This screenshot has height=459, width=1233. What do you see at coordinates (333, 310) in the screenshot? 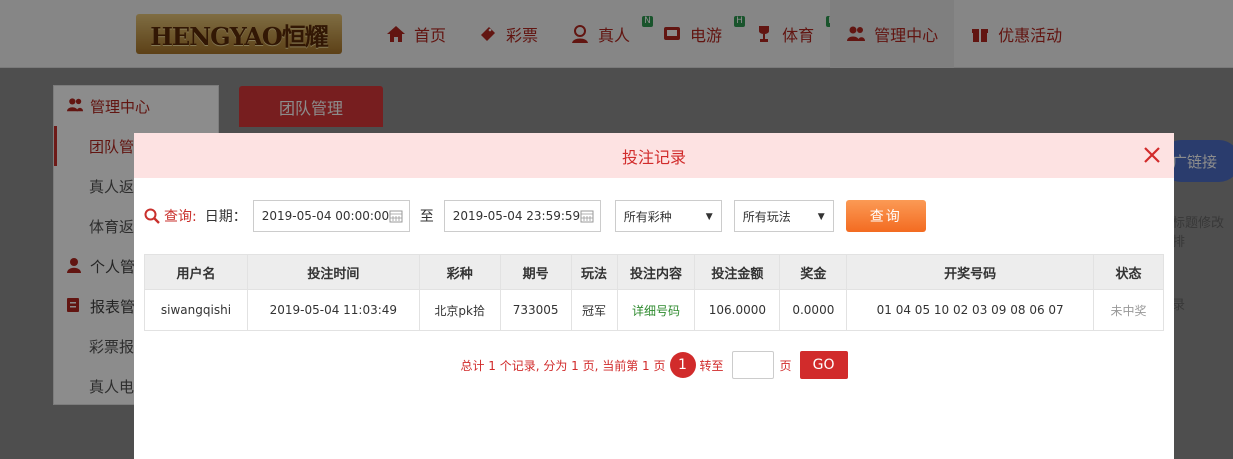
I see `cell-bet-time: 2019-05-04 11:03:49` at bounding box center [333, 310].